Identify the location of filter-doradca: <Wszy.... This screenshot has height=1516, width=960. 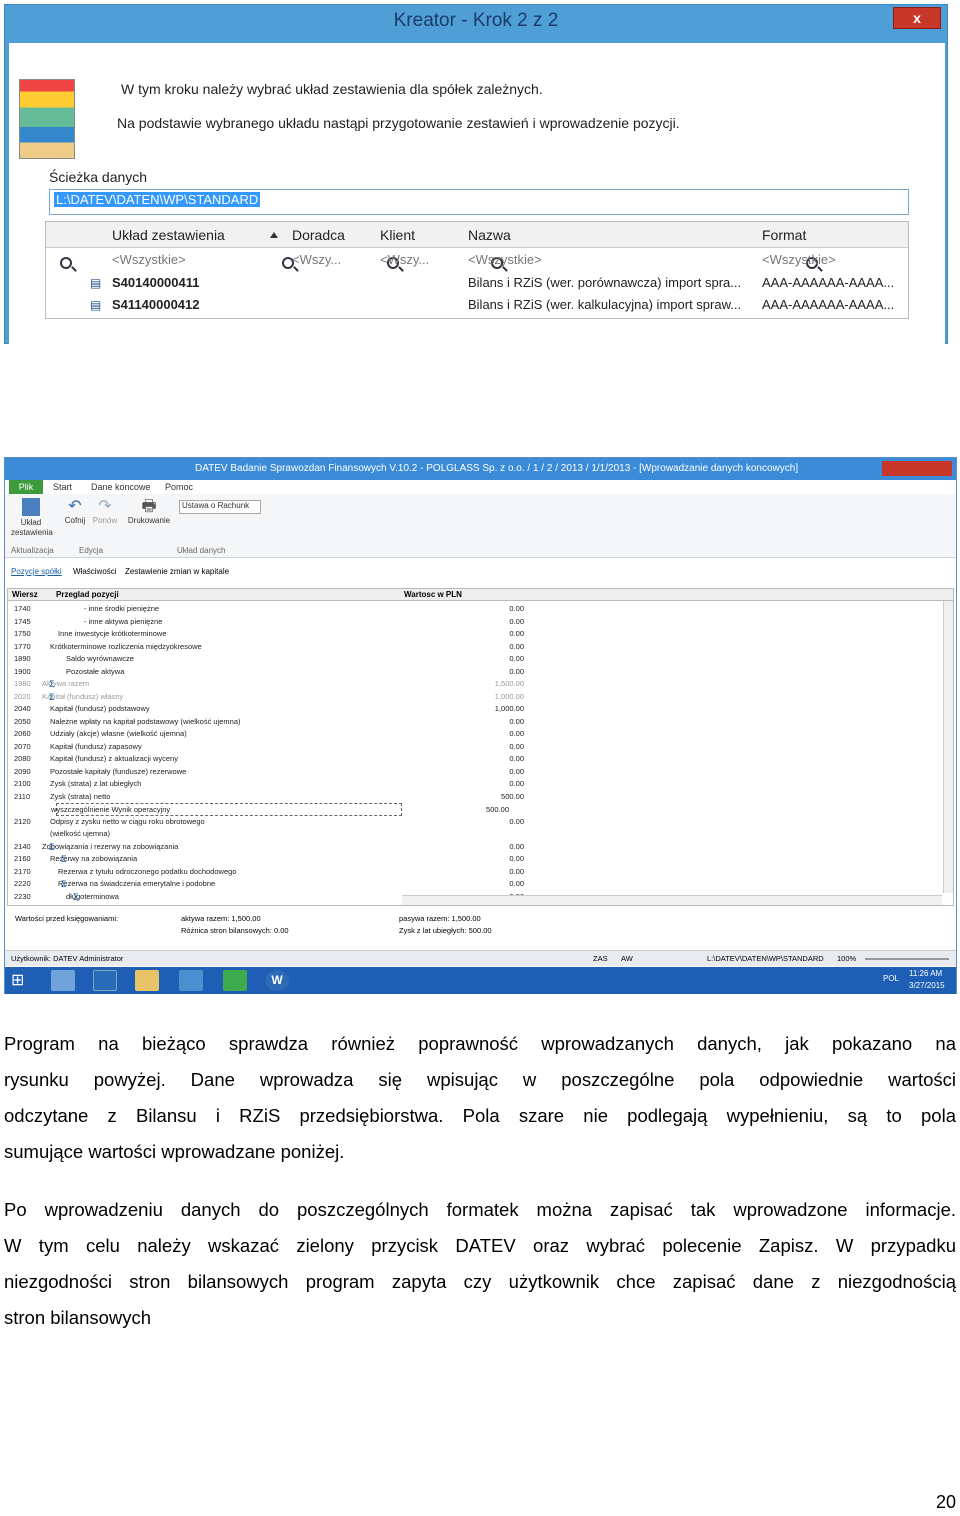
(316, 260).